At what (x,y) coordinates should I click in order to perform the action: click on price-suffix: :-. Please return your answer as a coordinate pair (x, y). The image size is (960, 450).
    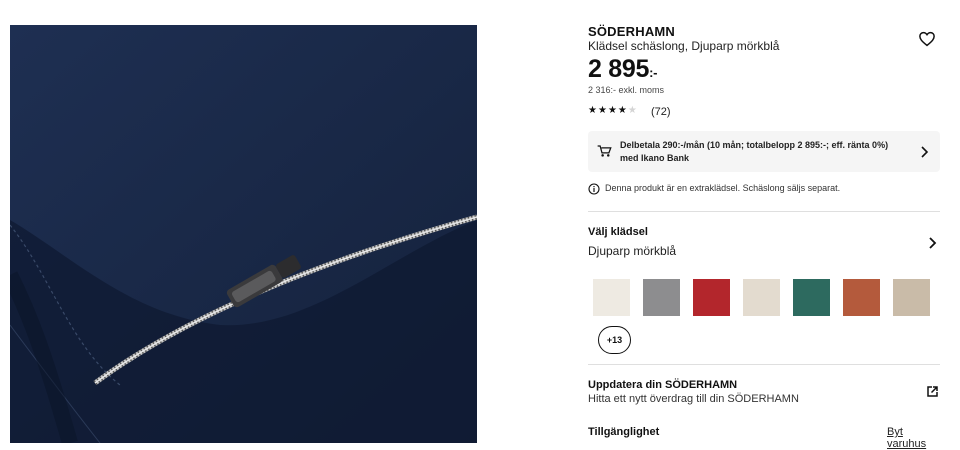
    Looking at the image, I should click on (653, 72).